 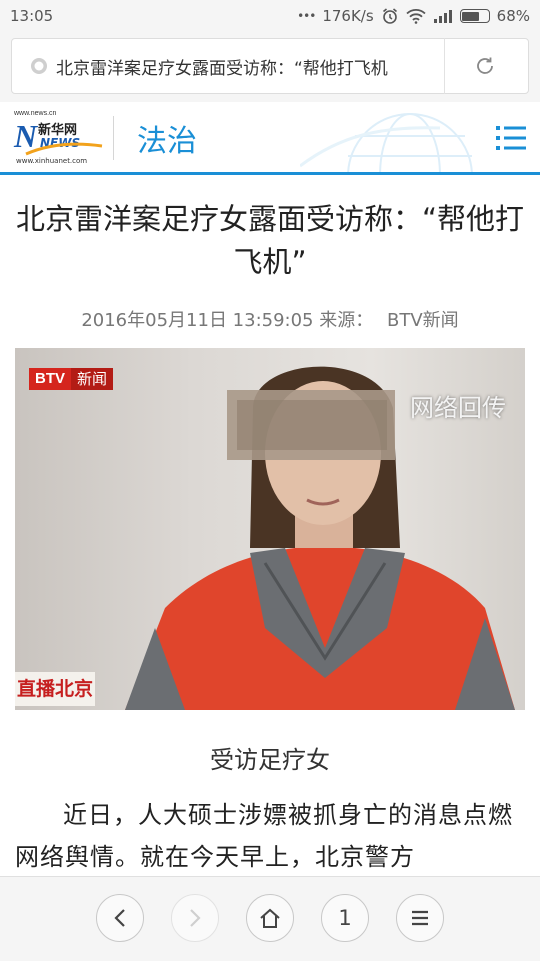 I want to click on back-button, so click(x=120, y=918).